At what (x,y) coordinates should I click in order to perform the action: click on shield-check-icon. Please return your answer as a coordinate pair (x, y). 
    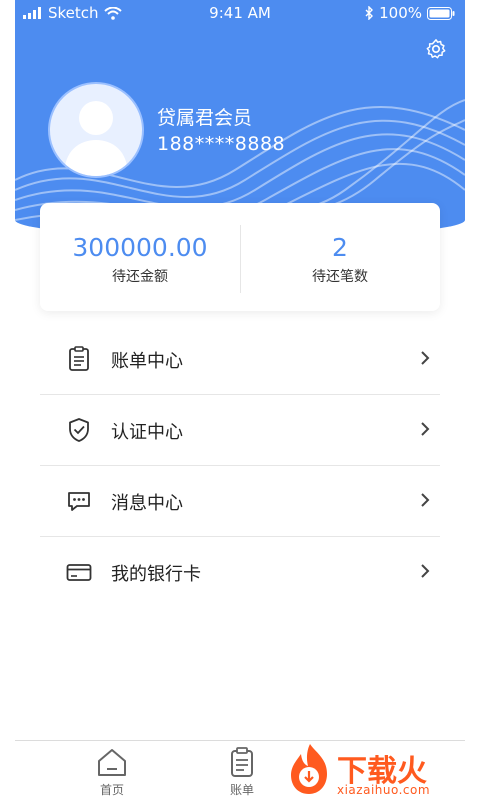
    Looking at the image, I should click on (79, 430).